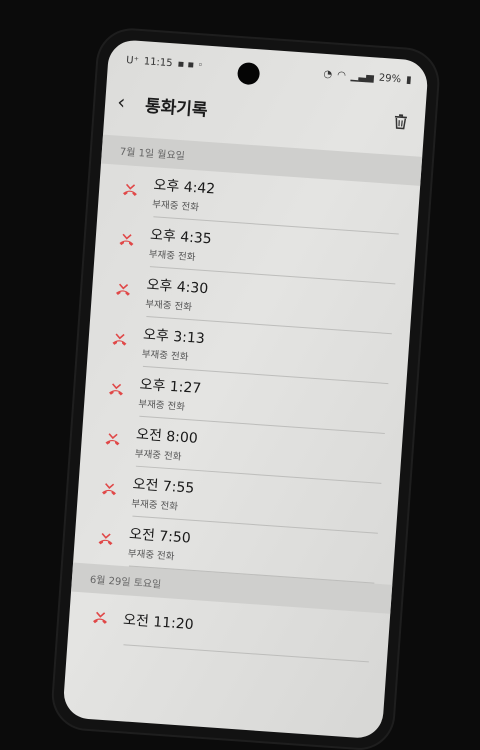  I want to click on call-time: 오후 4:42, so click(184, 187).